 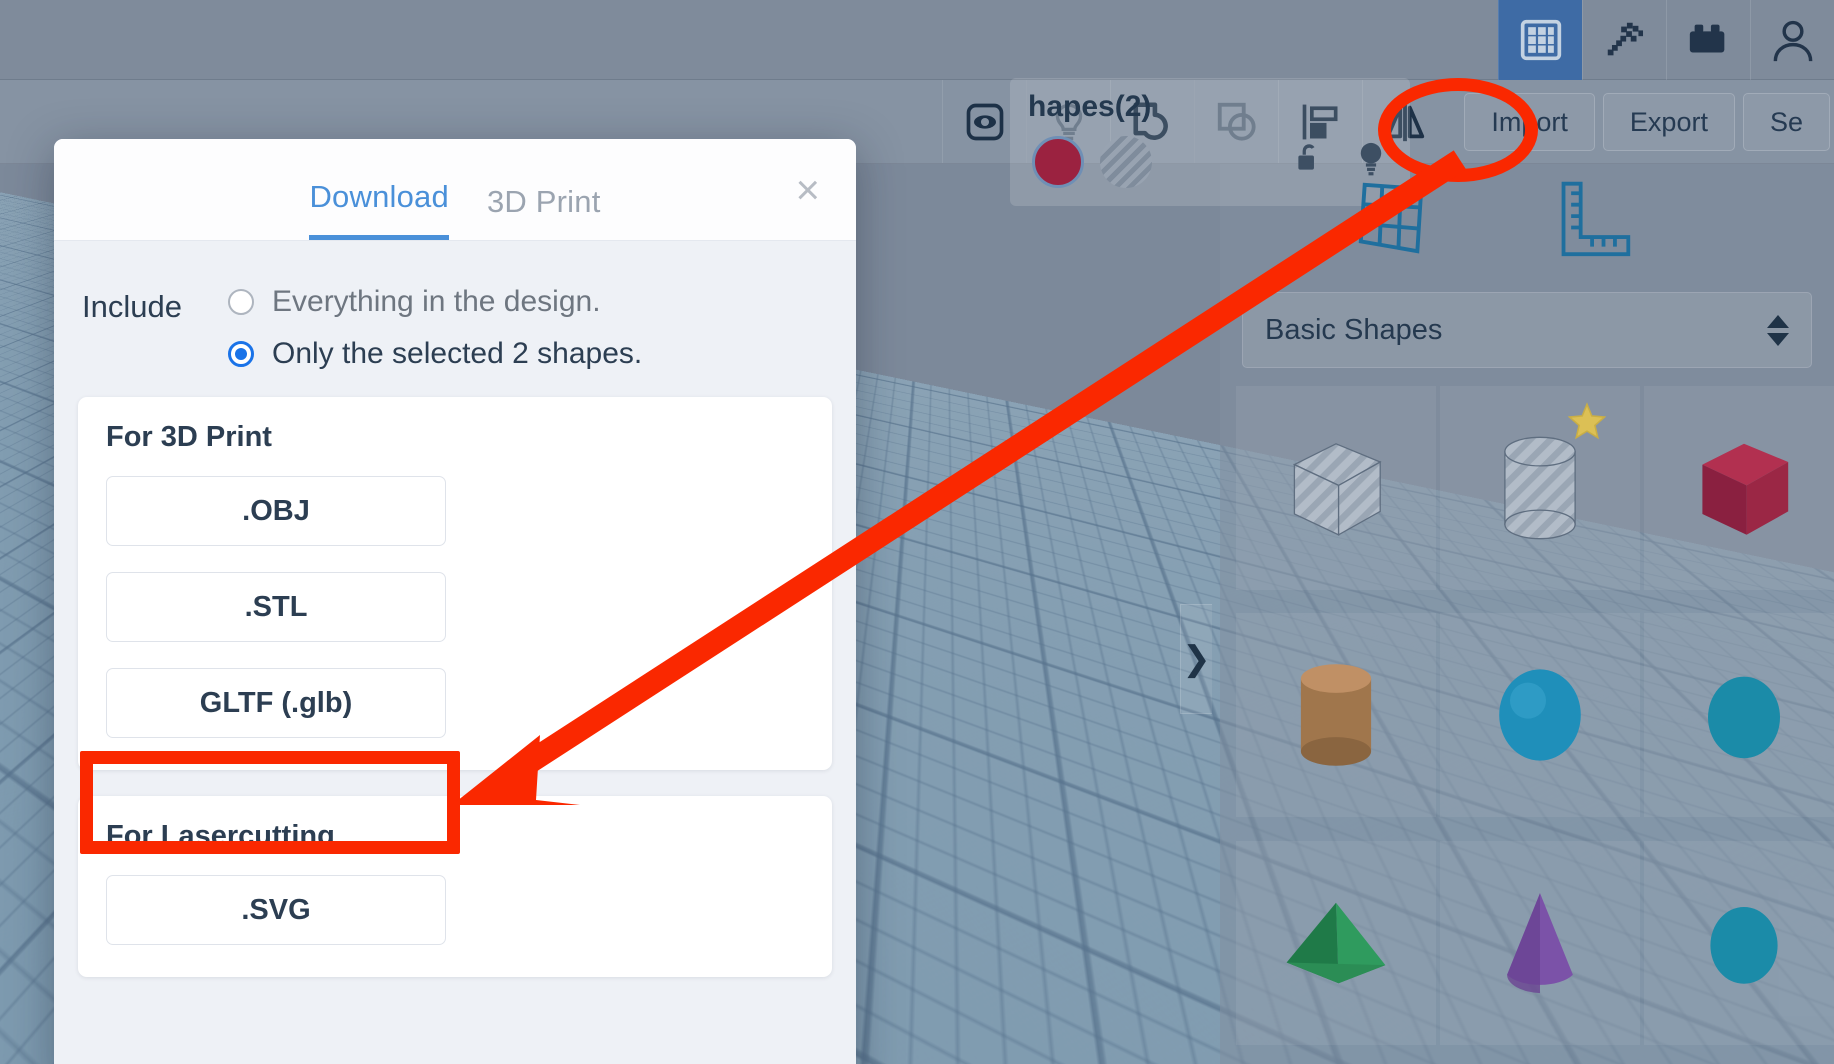 I want to click on section-lasercutting-formats: .SVG, so click(x=455, y=910).